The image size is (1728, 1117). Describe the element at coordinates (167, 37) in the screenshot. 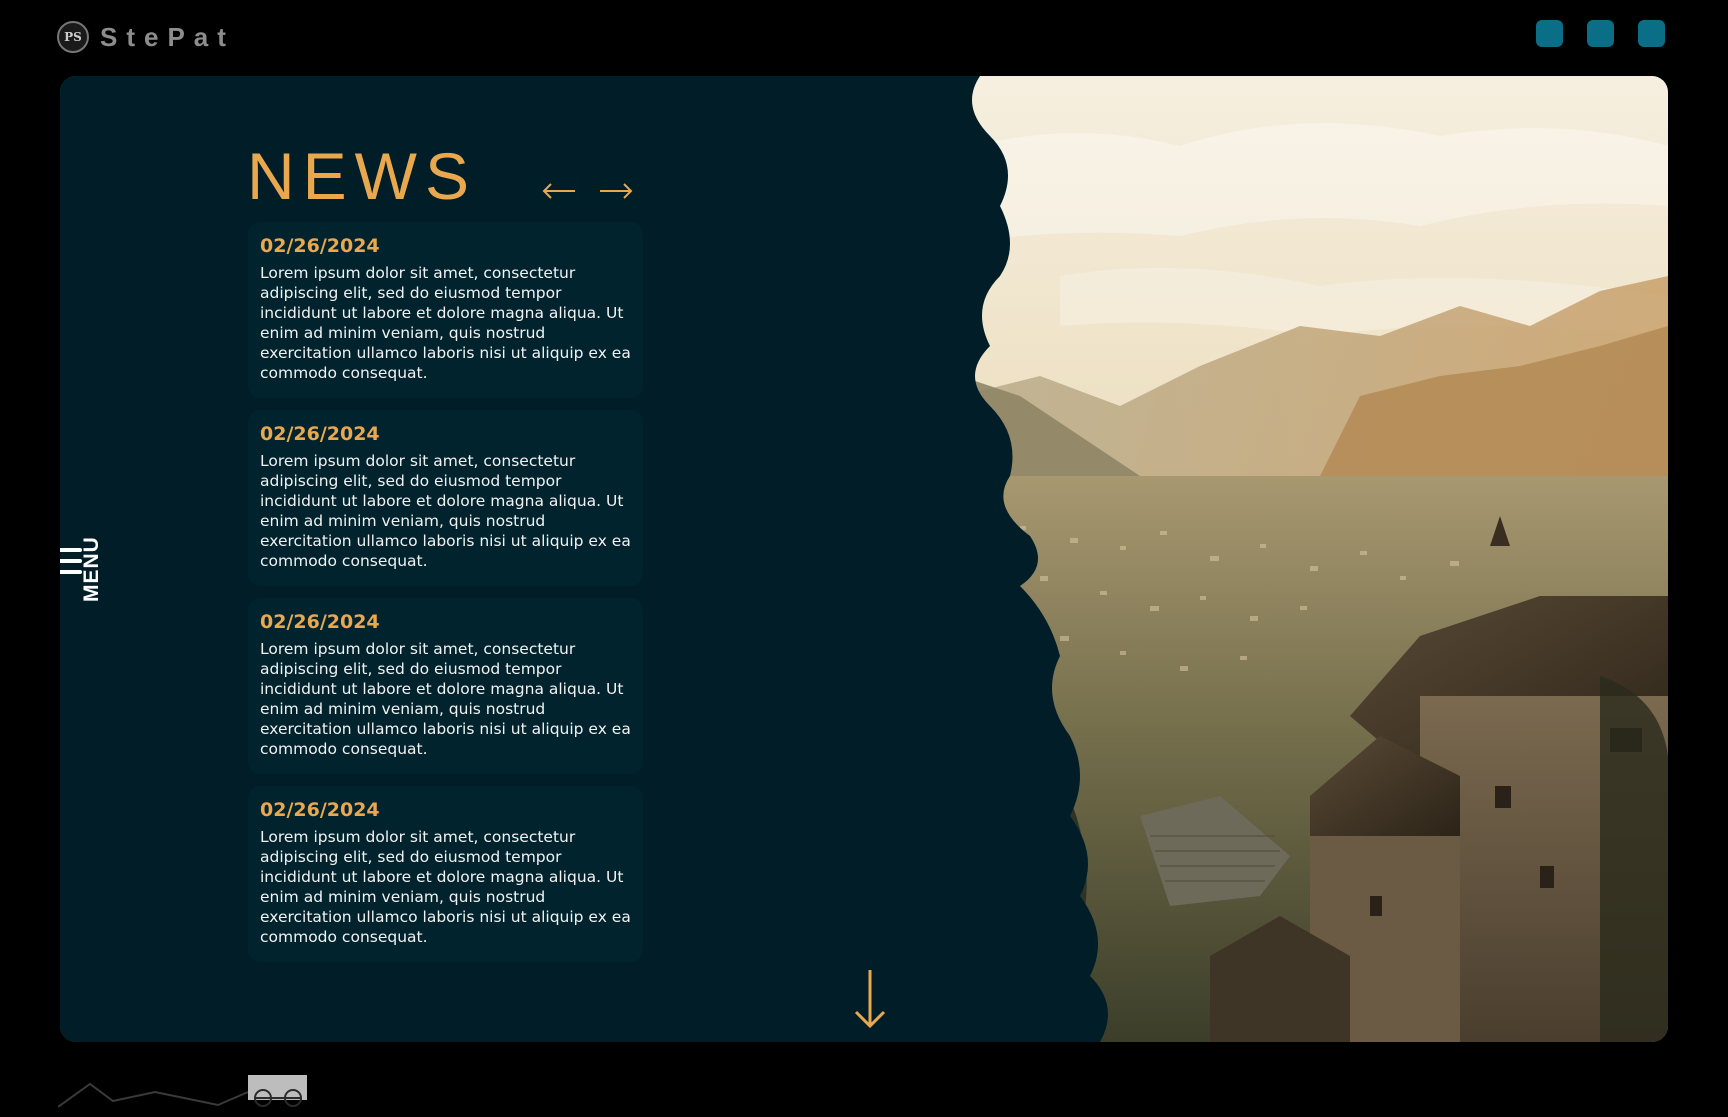

I see `brand-name: StePat` at that location.